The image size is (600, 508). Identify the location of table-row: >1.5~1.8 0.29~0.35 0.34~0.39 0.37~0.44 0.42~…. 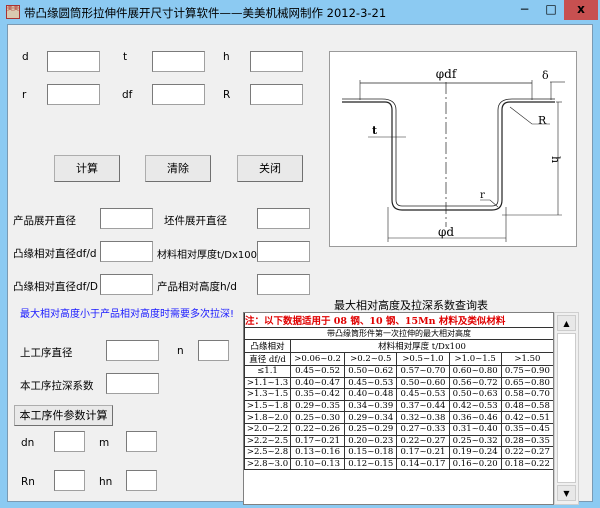
(398, 406).